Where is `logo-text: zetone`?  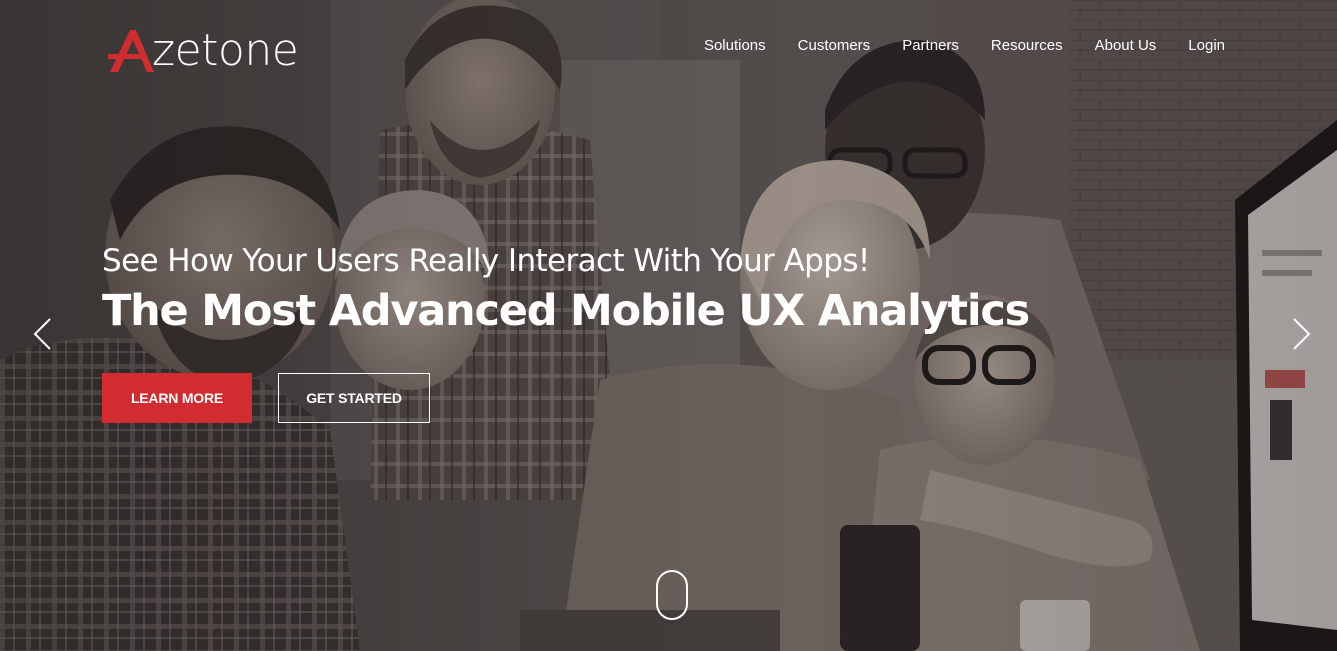 logo-text: zetone is located at coordinates (225, 50).